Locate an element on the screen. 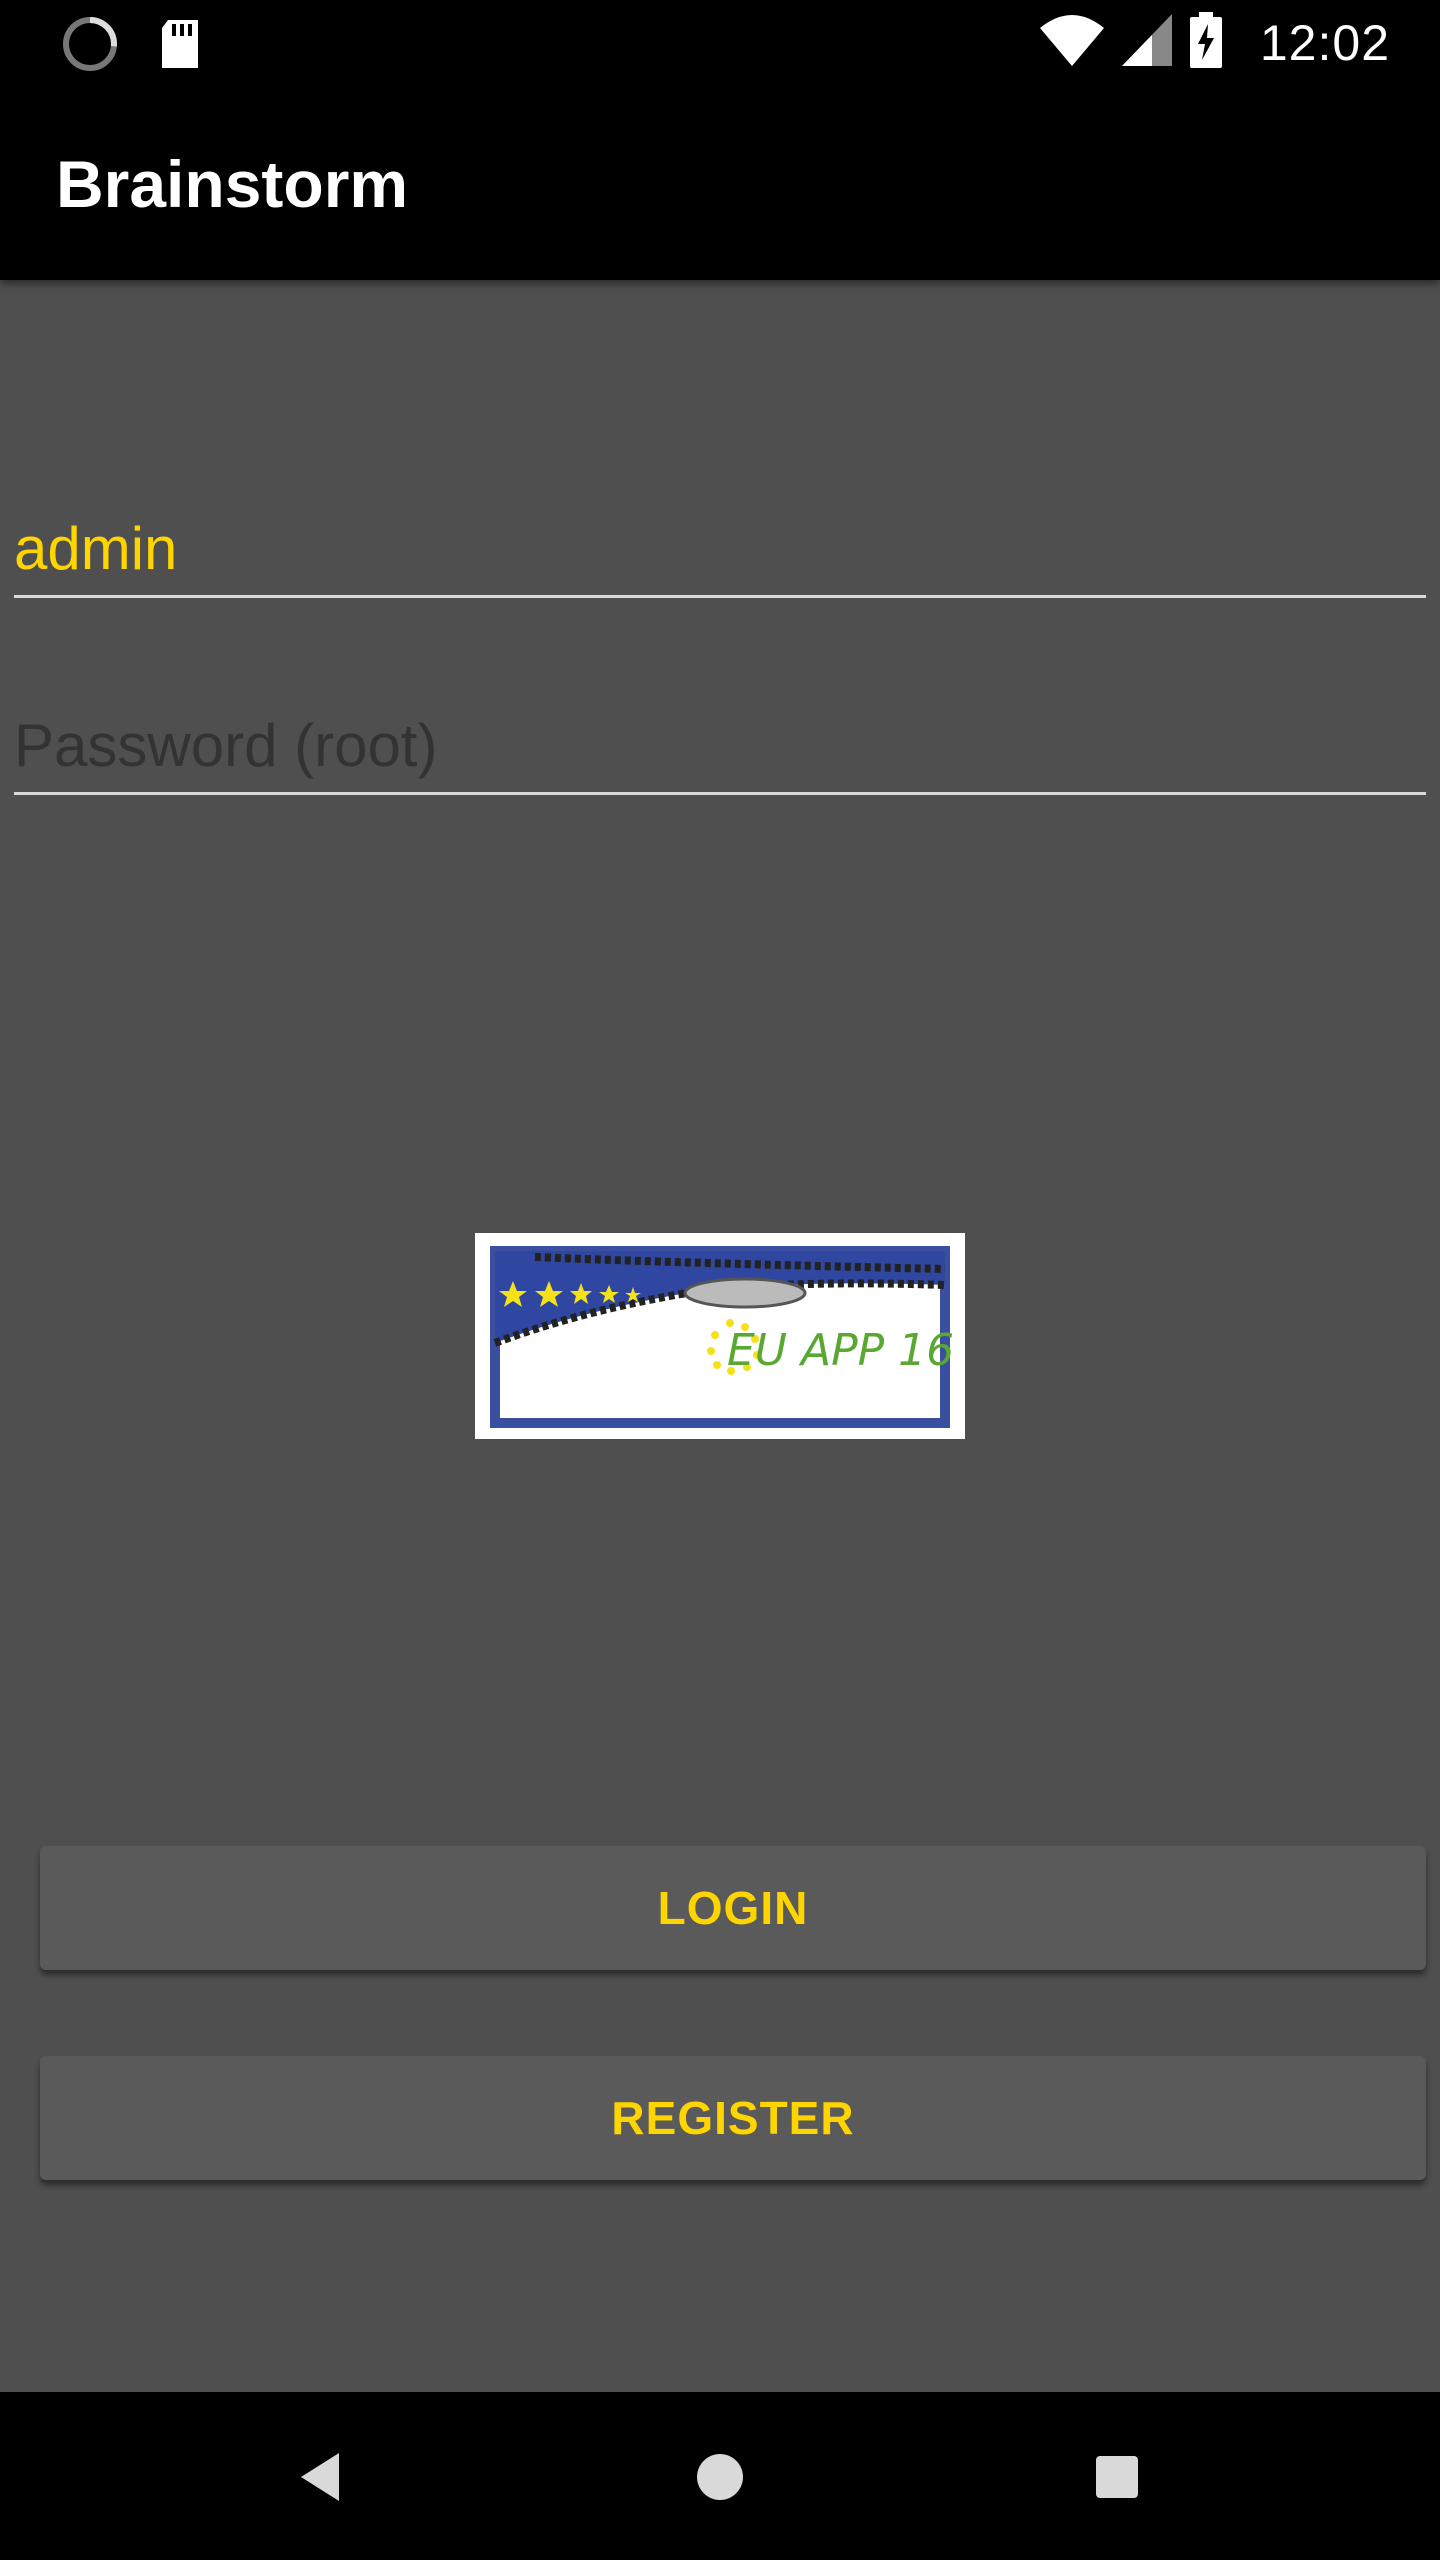  username-input is located at coordinates (720, 548).